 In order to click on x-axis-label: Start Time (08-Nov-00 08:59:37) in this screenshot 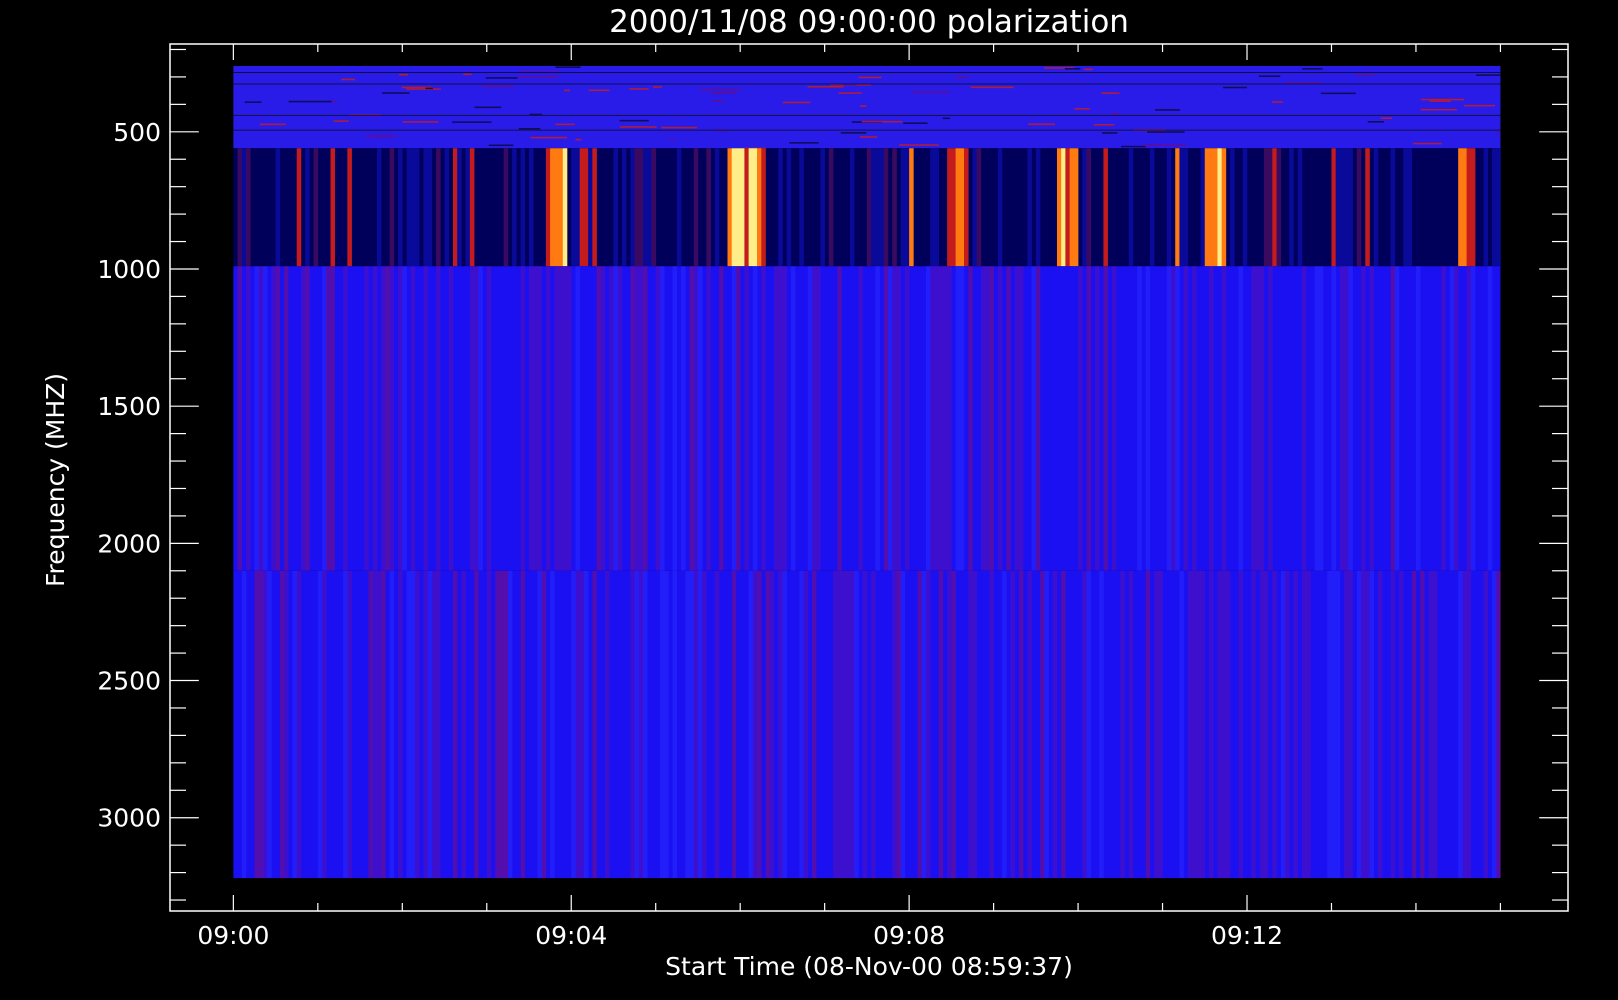, I will do `click(869, 966)`.